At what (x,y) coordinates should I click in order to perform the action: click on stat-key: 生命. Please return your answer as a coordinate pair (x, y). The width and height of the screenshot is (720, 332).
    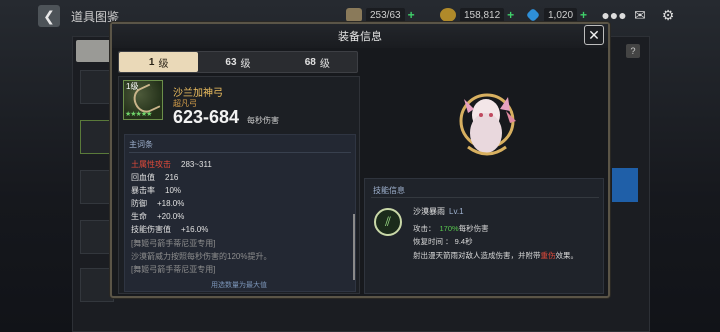
    Looking at the image, I should click on (139, 216).